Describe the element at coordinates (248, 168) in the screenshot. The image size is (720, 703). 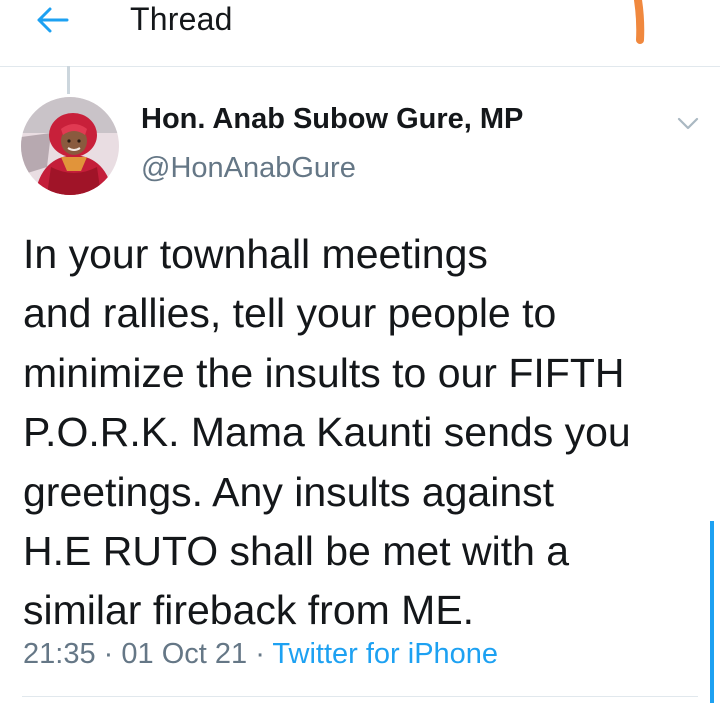
I see `author-handle: @HonAnabGure` at that location.